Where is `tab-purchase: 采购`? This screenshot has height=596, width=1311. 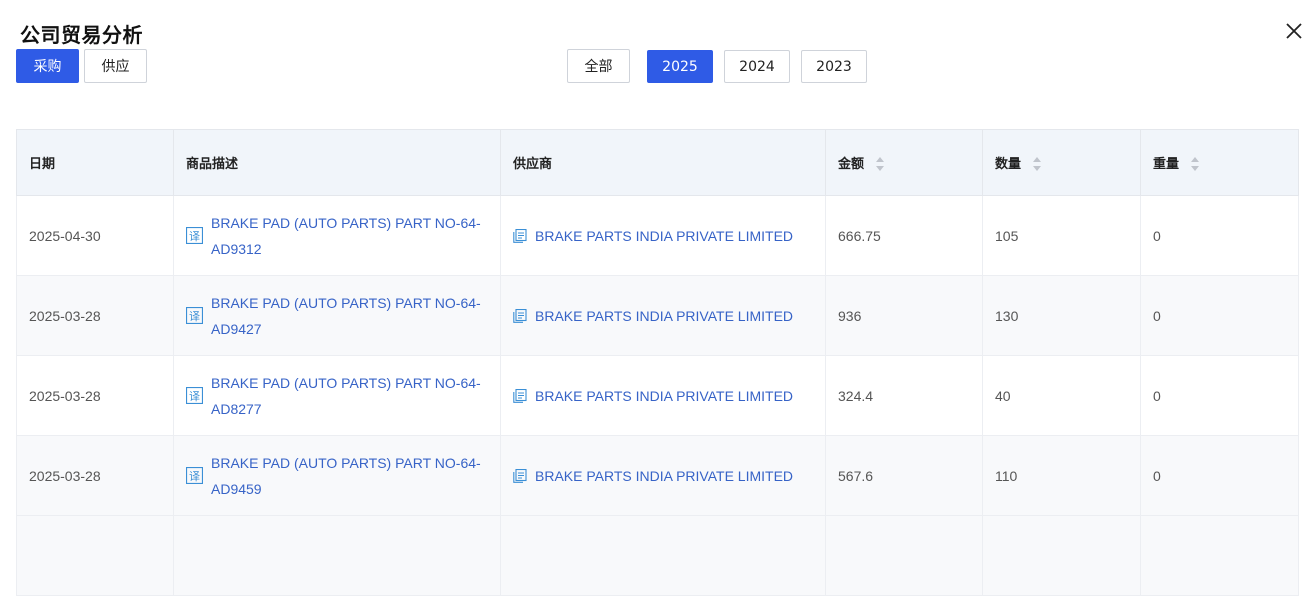
tab-purchase: 采购 is located at coordinates (47, 66).